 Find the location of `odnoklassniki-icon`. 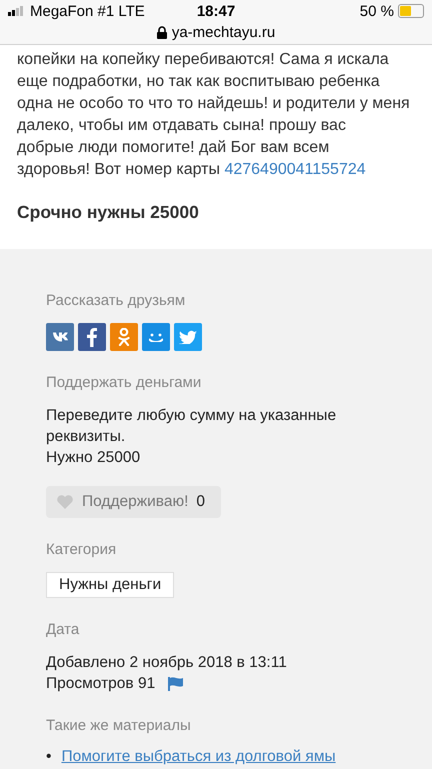

odnoklassniki-icon is located at coordinates (124, 337).